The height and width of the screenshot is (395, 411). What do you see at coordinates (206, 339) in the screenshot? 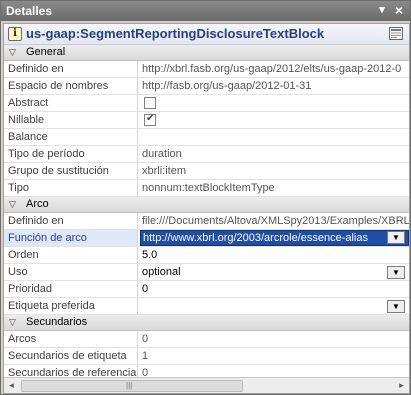
I see `property-row: Arcos 0` at bounding box center [206, 339].